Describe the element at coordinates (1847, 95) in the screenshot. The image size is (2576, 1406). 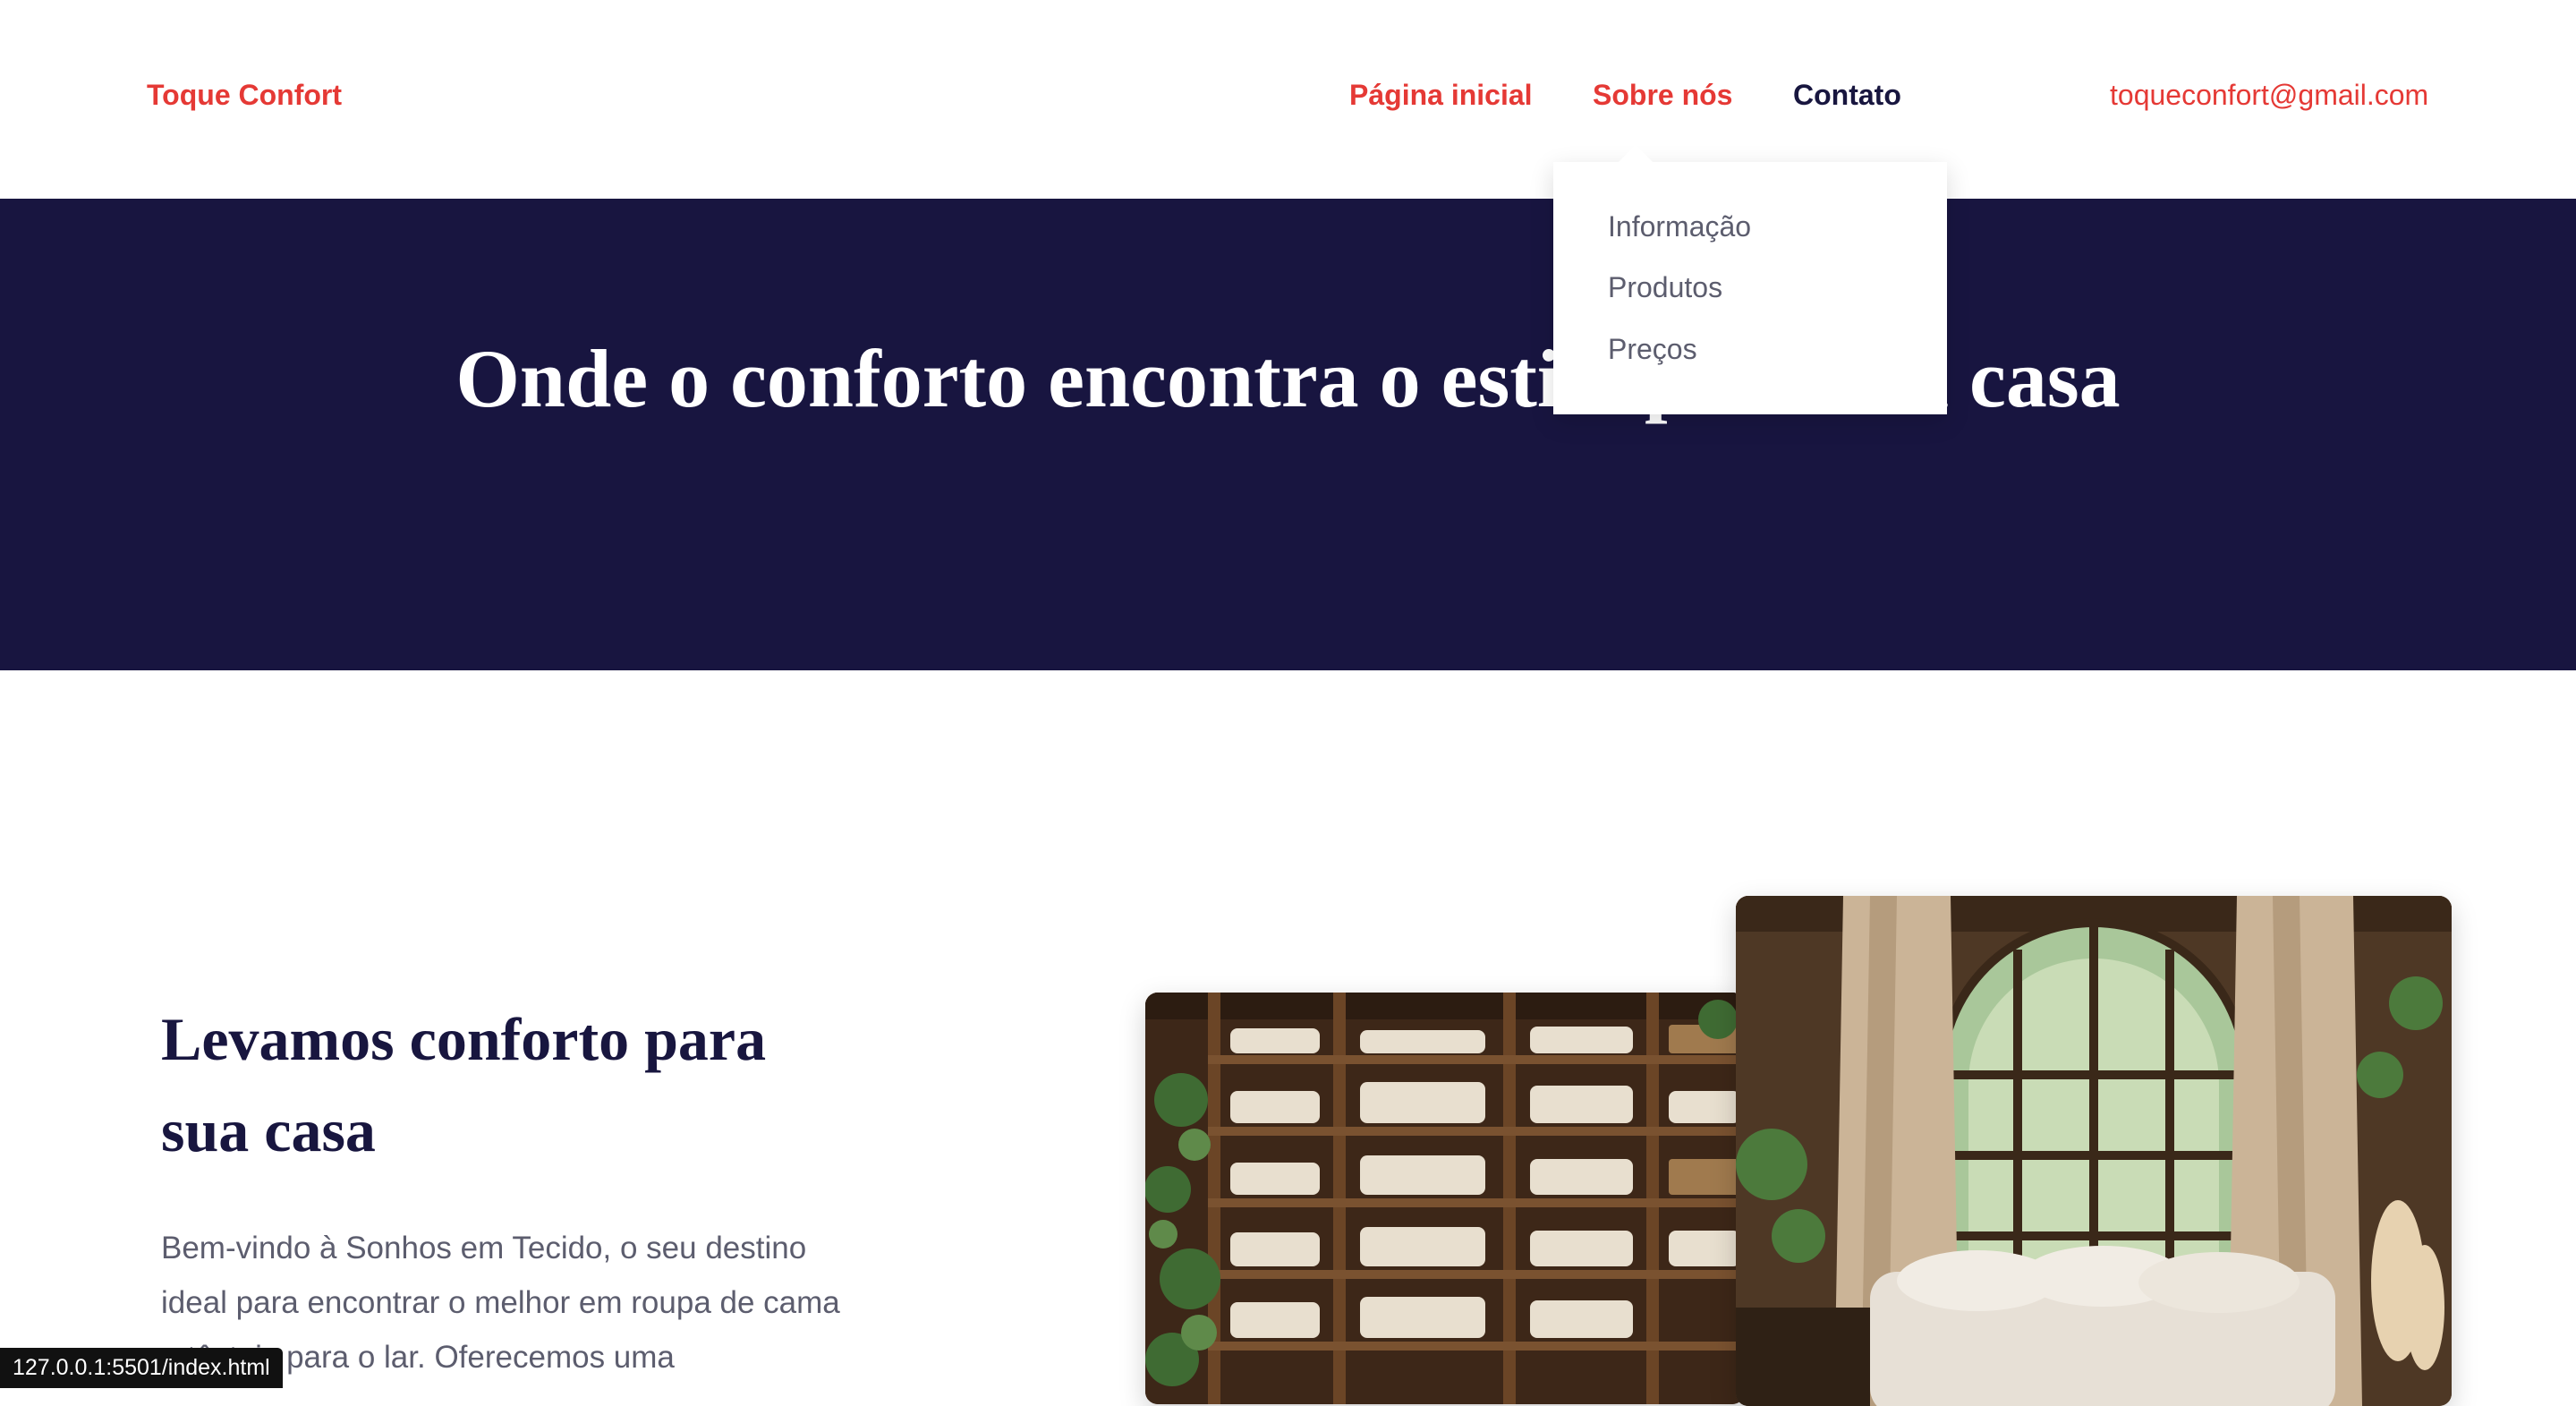
I see `nav-contact: Contato` at that location.